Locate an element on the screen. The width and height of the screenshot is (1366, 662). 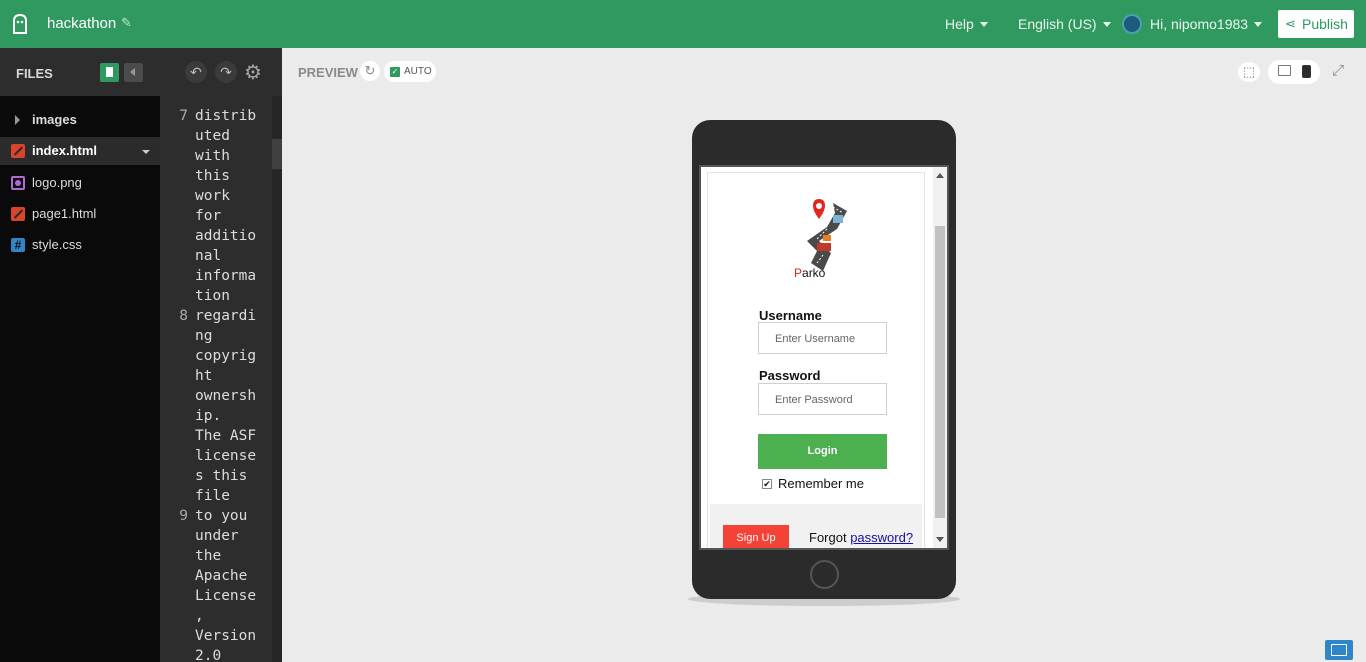
login-button: Login is located at coordinates (822, 451).